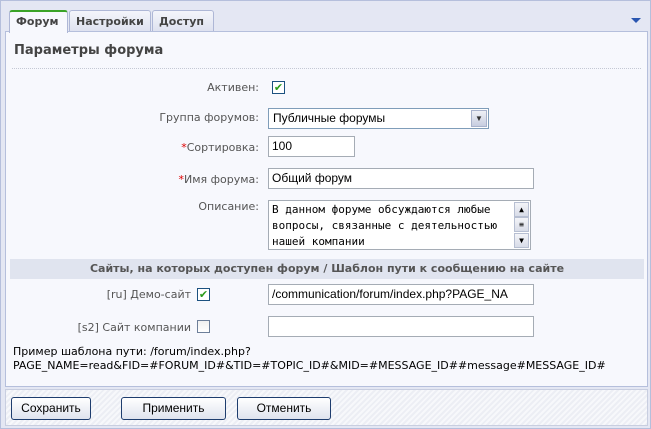 This screenshot has width=651, height=429. Describe the element at coordinates (233, 87) in the screenshot. I see `active-label: Активен:` at that location.